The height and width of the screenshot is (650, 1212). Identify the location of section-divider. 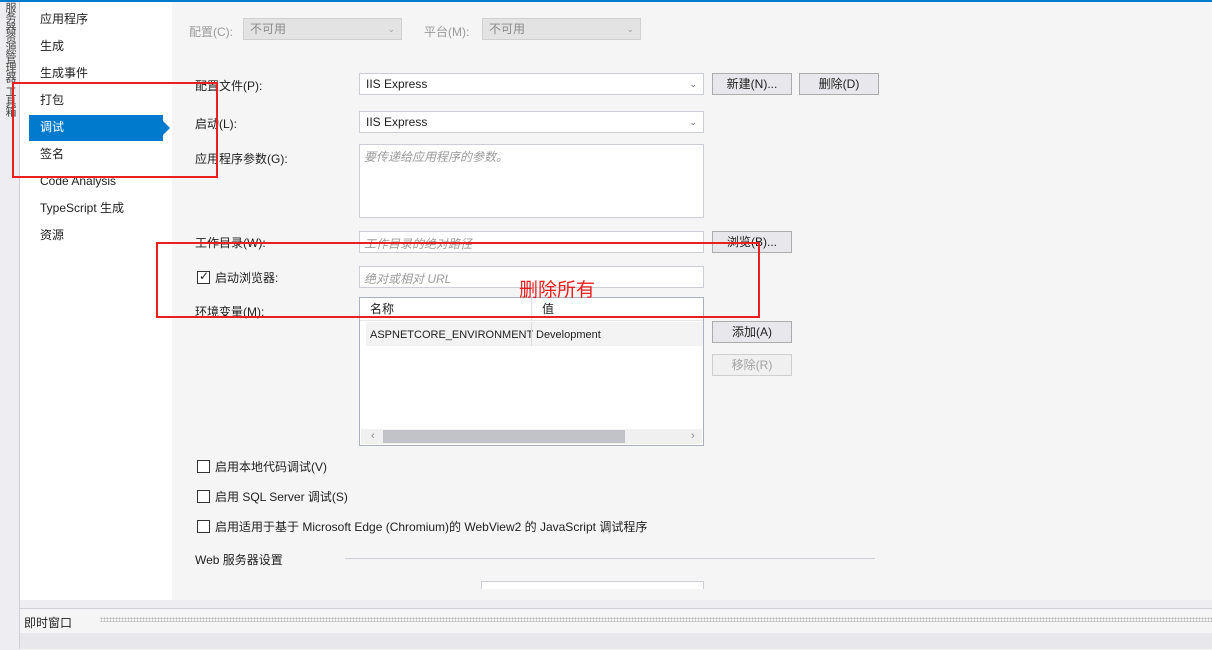
(610, 558).